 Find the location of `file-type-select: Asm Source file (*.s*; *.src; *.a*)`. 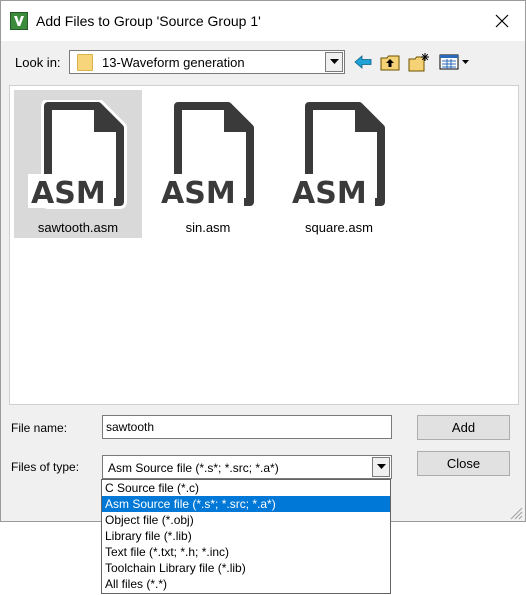

file-type-select: Asm Source file (*.s*; *.src; *.a*) is located at coordinates (247, 467).